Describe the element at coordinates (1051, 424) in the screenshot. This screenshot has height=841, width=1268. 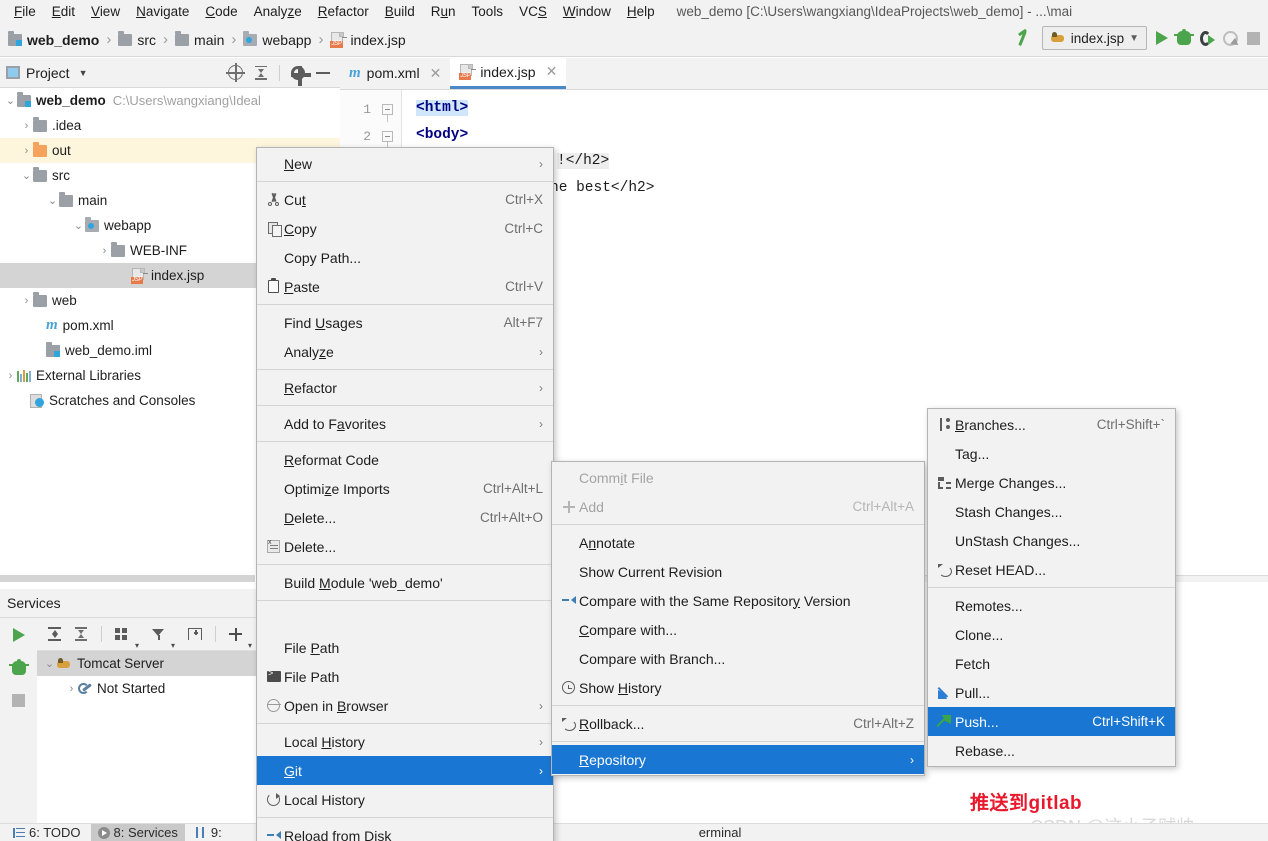
I see `menu-item-branches: Branches... Ctrl+Shift+`` at that location.